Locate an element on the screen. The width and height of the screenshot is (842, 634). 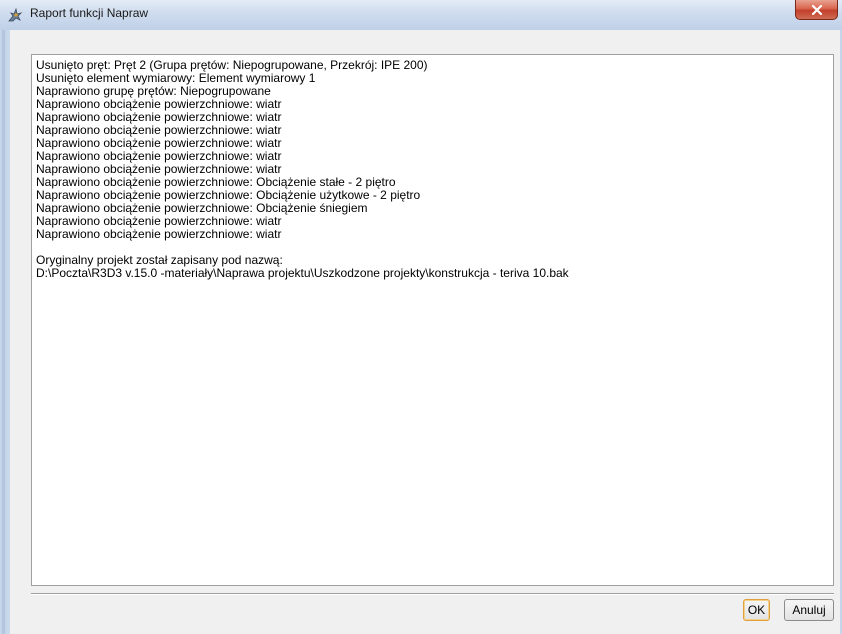
window-title: Raport funkcji Napraw is located at coordinates (89, 13).